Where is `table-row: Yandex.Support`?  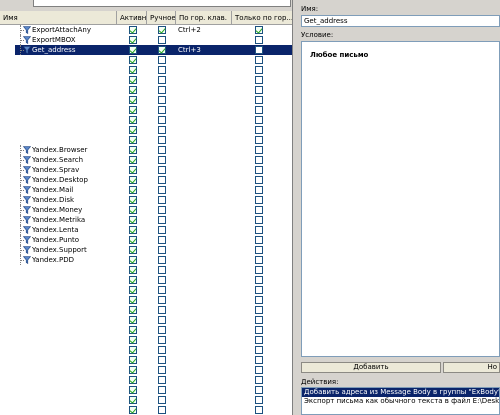 table-row: Yandex.Support is located at coordinates (146, 250).